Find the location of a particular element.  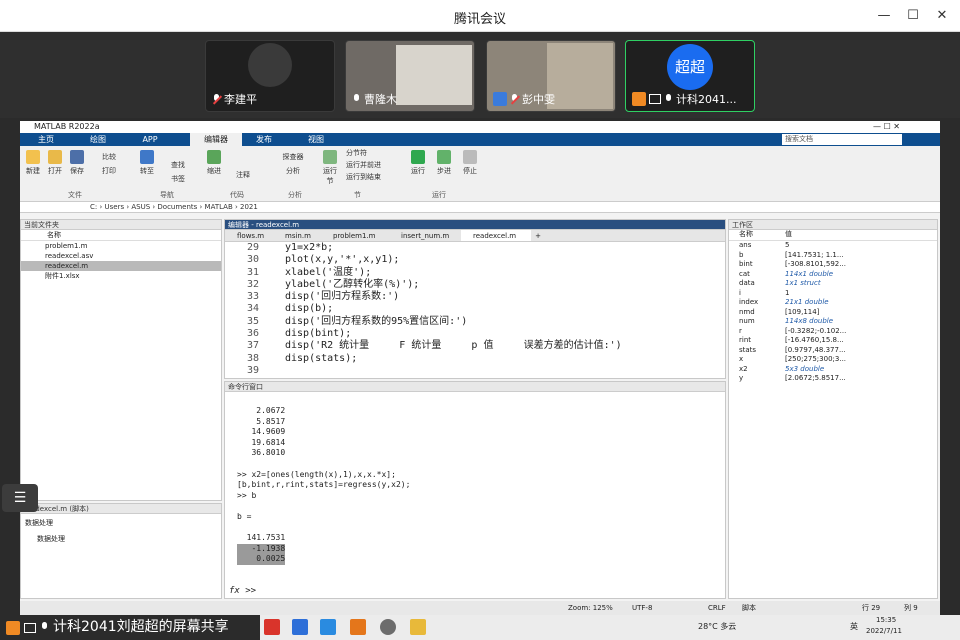

folder-icon is located at coordinates (418, 627).